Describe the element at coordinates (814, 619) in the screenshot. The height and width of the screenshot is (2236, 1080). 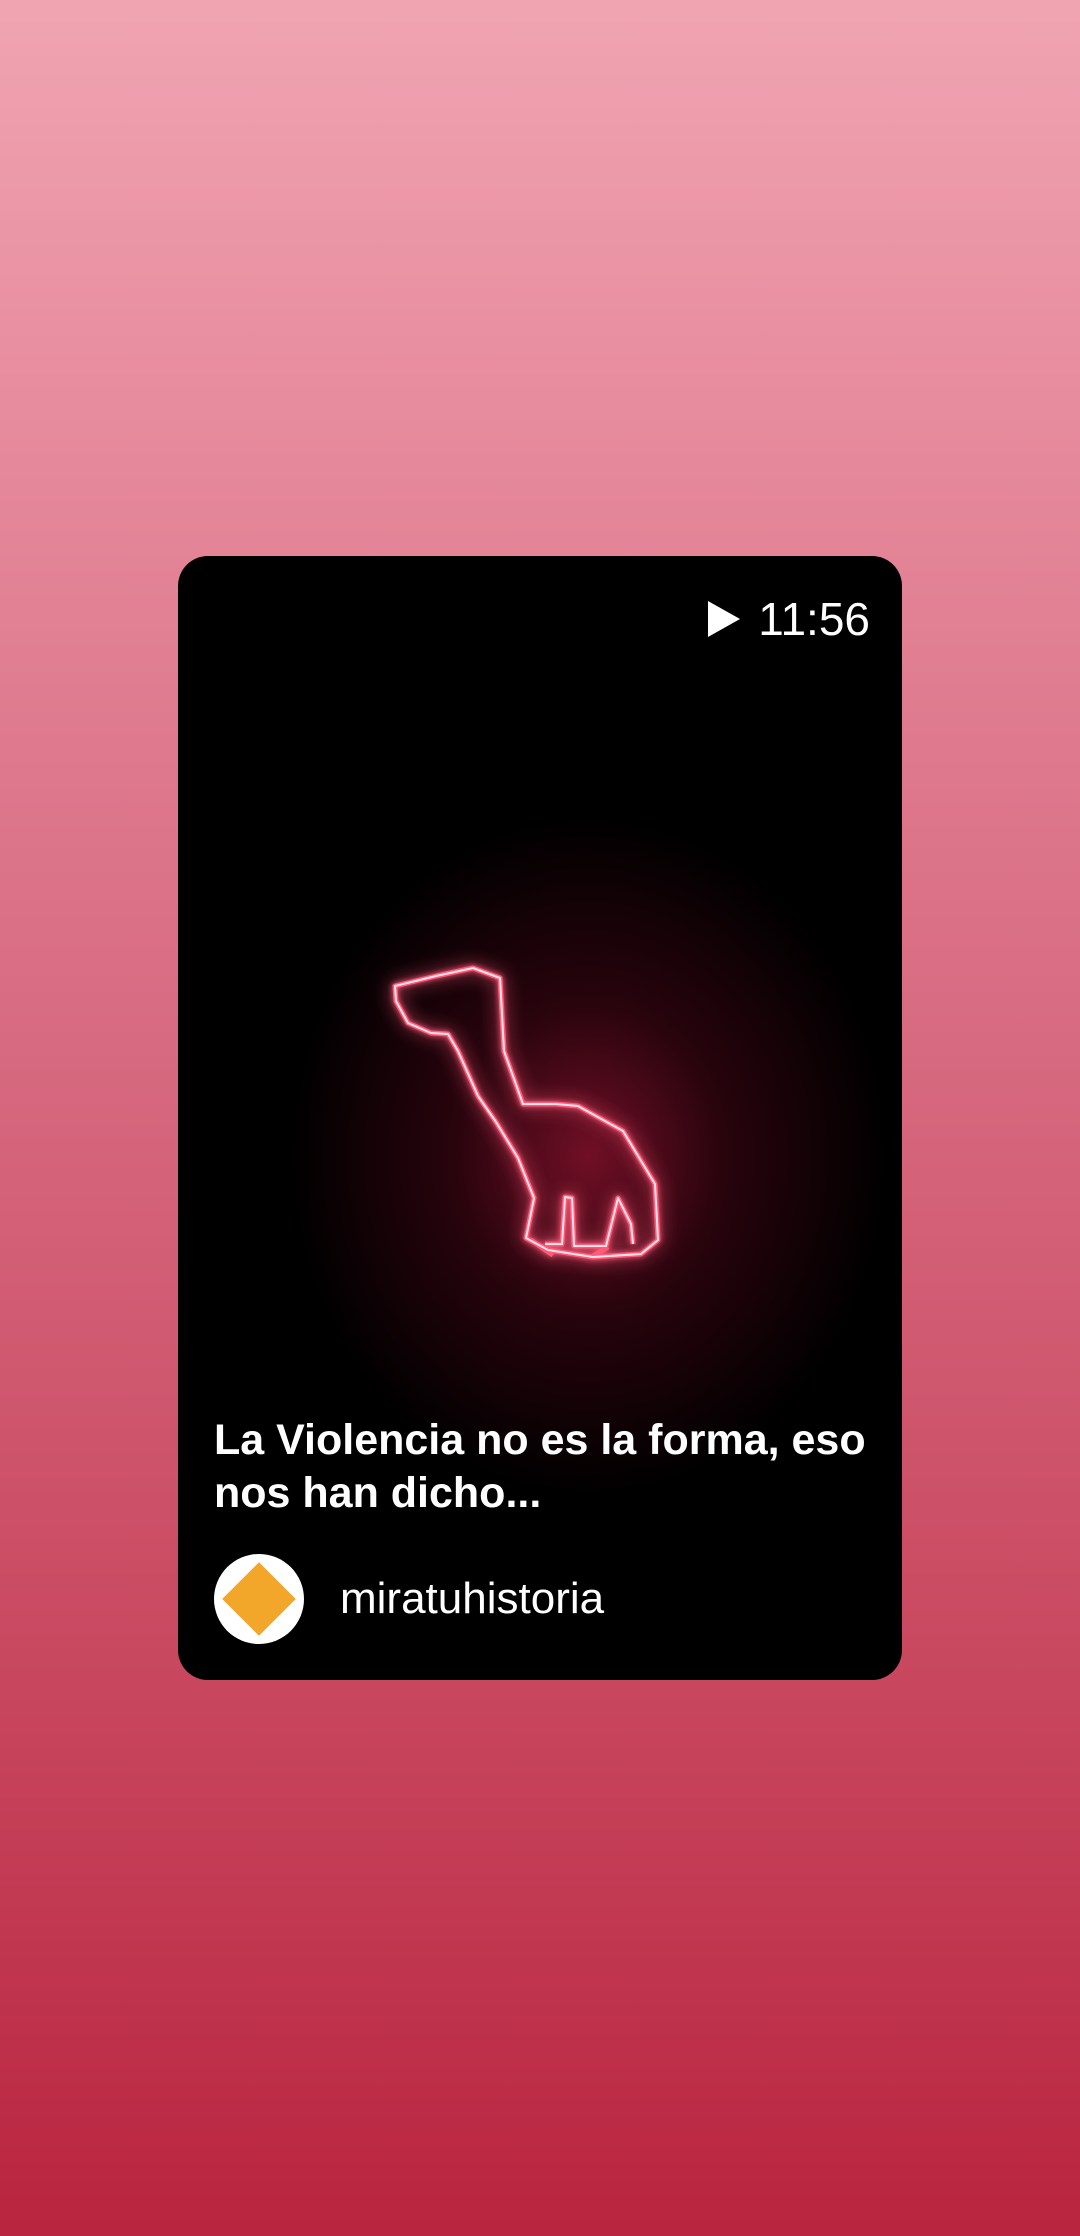
I see `duration-text: 11:56` at that location.